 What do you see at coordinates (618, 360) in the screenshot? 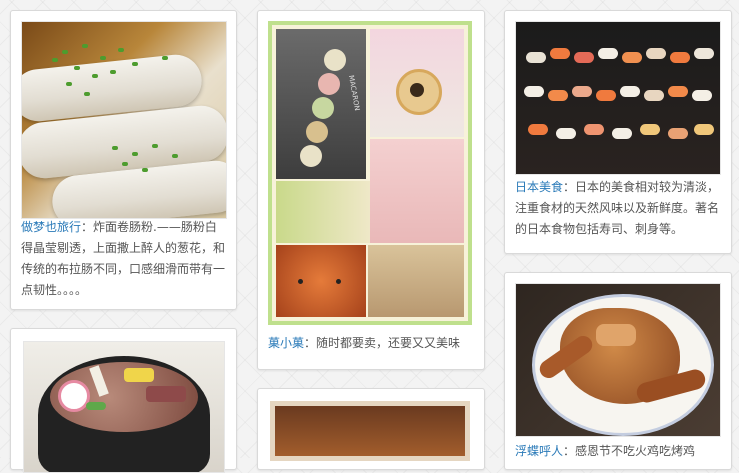
I see `roast-chicken-photo` at bounding box center [618, 360].